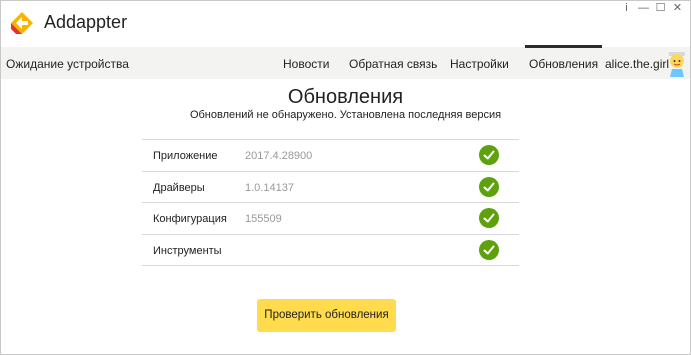  What do you see at coordinates (330, 156) in the screenshot?
I see `table-row: Приложение 2017.4.28900` at bounding box center [330, 156].